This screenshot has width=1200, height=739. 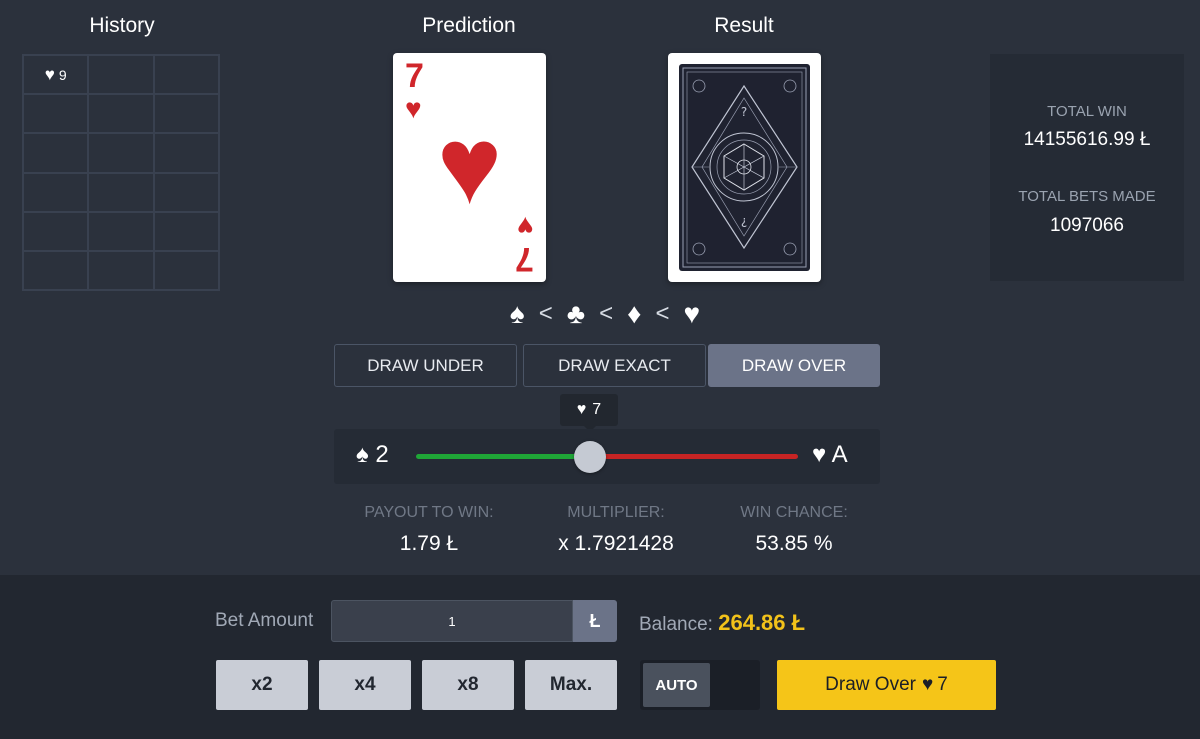 I want to click on card-rank-top: 7, so click(x=414, y=76).